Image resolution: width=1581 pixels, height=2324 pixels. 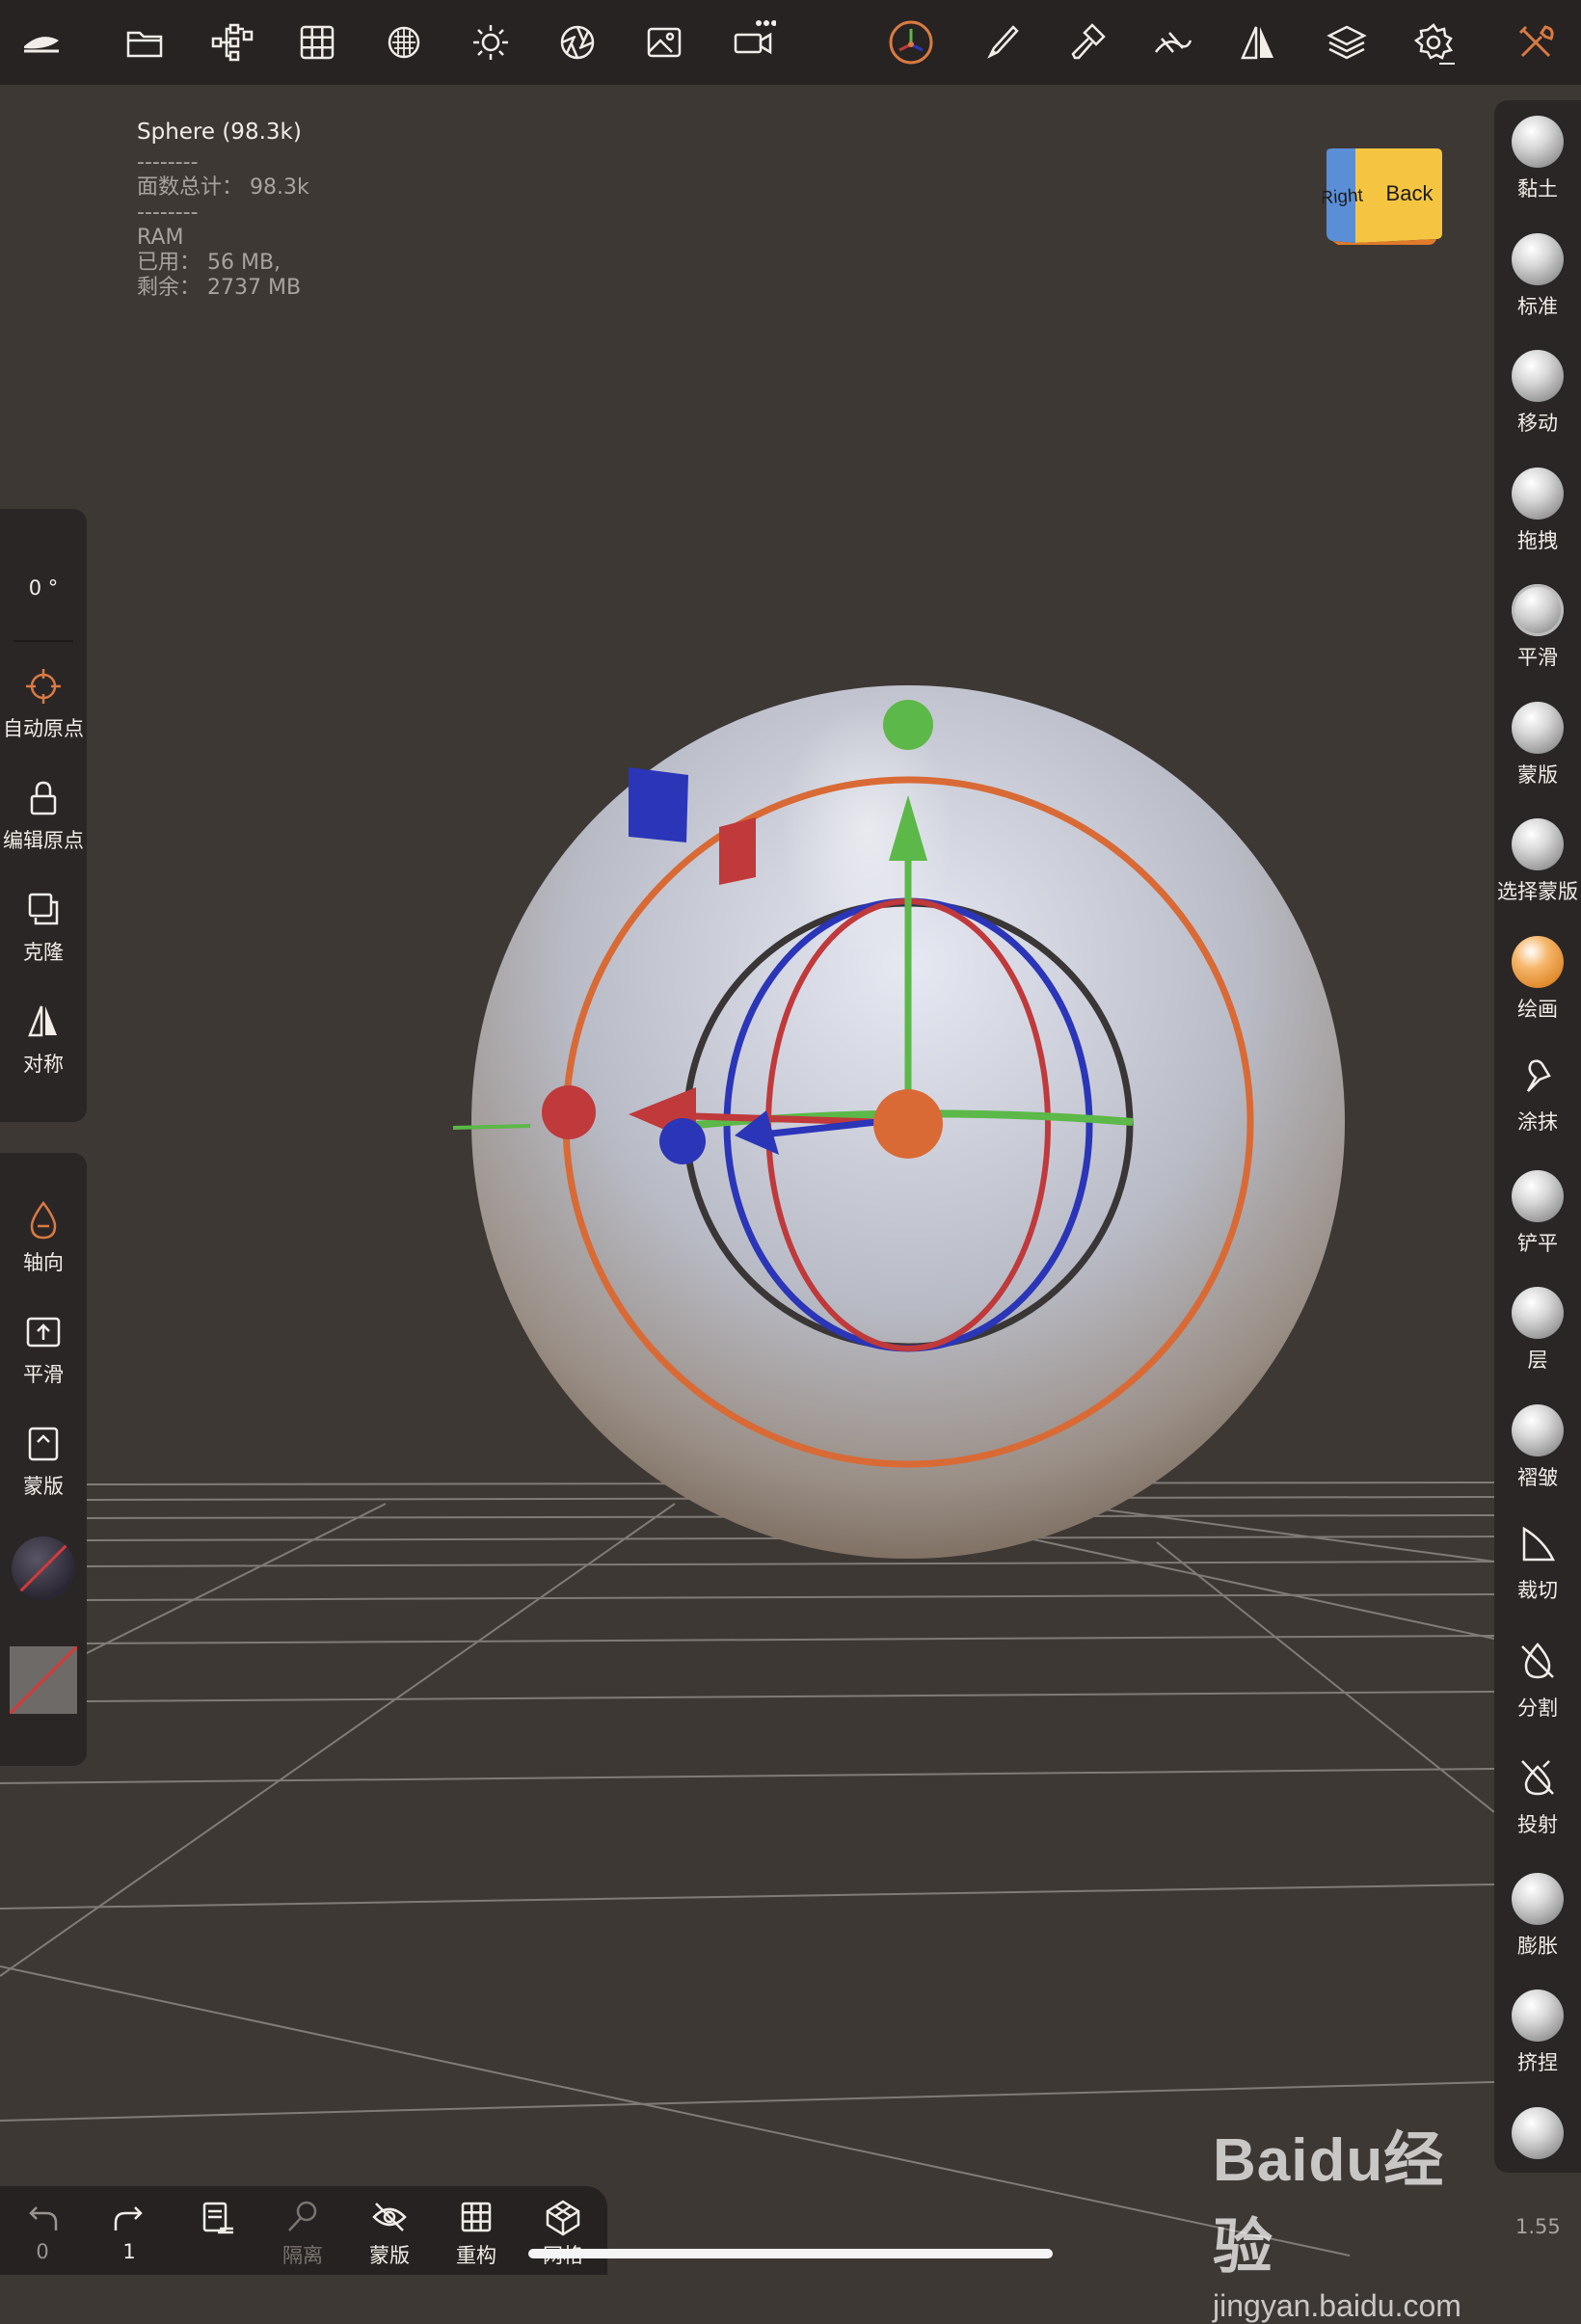 What do you see at coordinates (1537, 1662) in the screenshot?
I see `split-icon` at bounding box center [1537, 1662].